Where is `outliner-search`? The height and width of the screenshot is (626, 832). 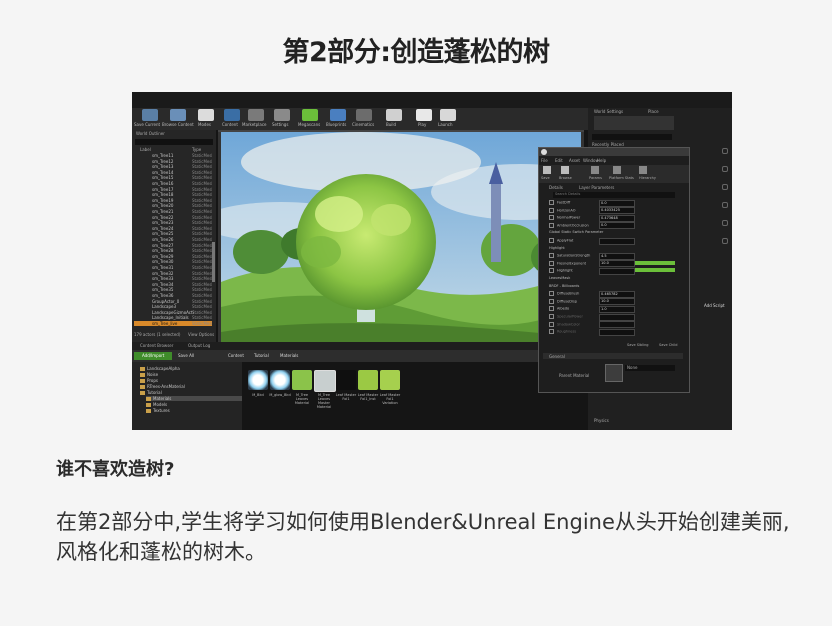 outliner-search is located at coordinates (174, 142).